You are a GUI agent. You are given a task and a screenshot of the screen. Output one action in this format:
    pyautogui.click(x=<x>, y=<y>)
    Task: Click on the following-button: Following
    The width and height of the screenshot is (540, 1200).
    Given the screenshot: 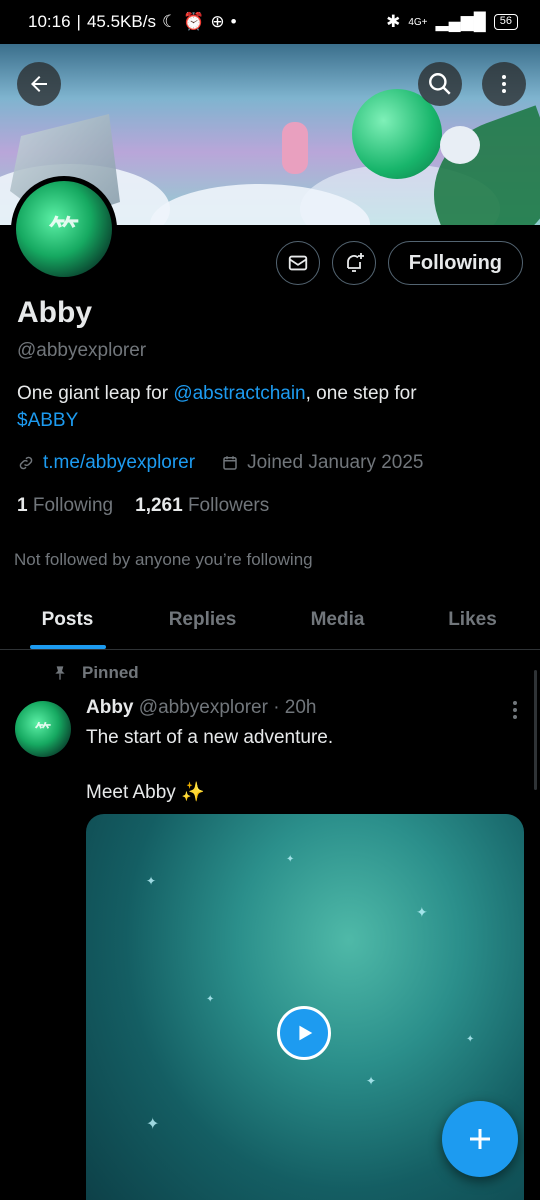 What is the action you would take?
    pyautogui.click(x=455, y=263)
    